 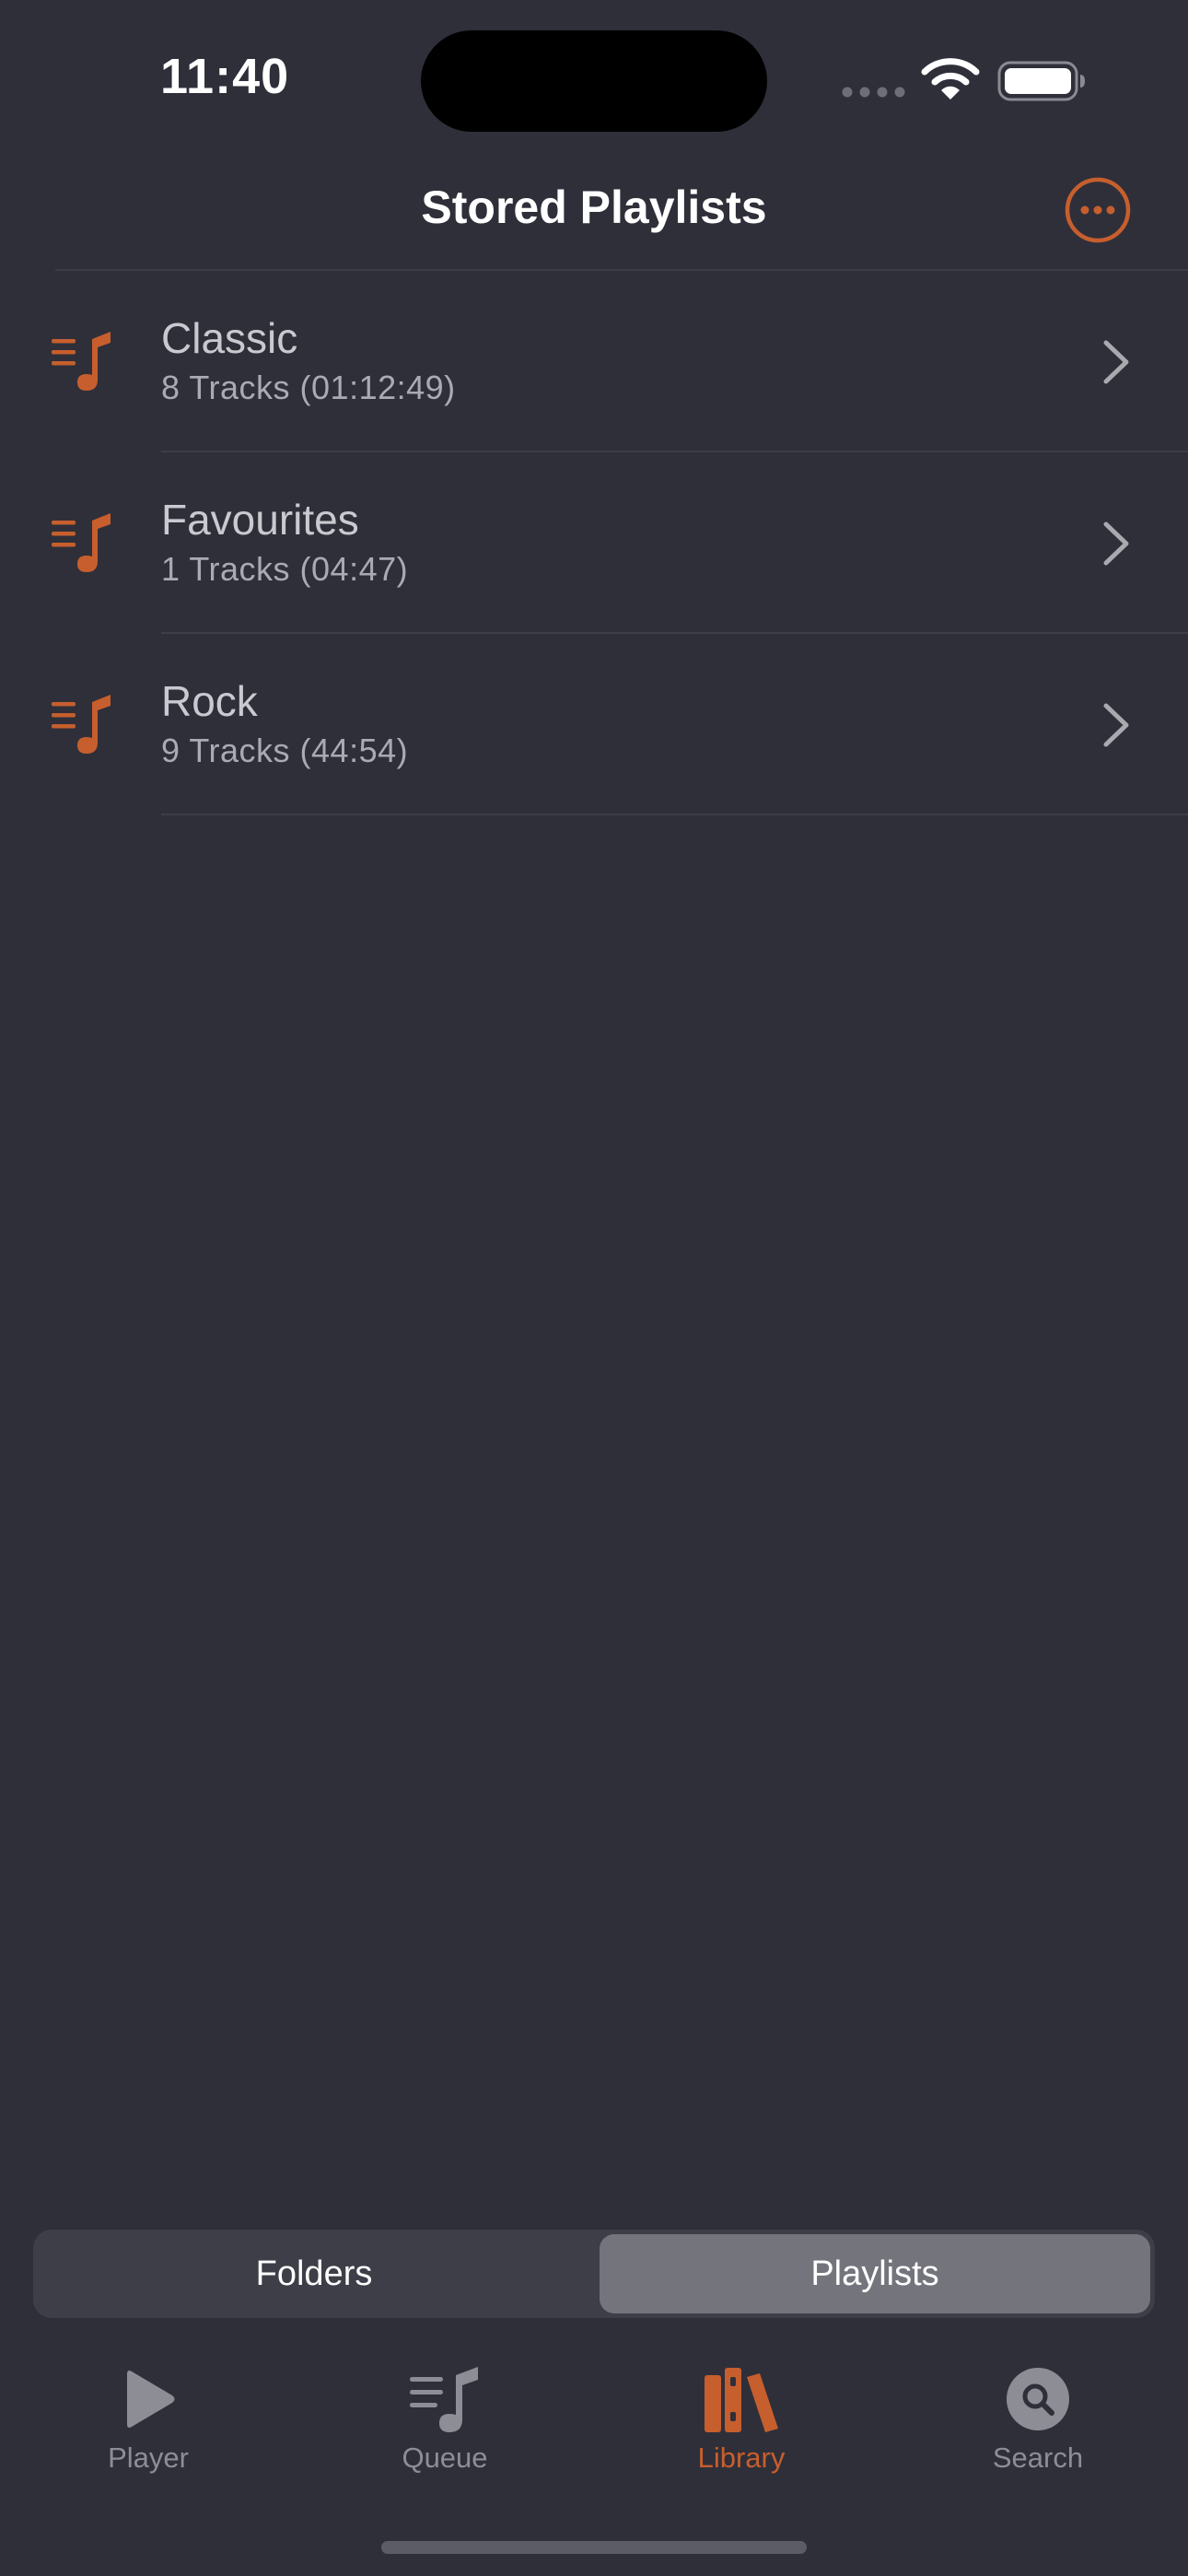 What do you see at coordinates (1098, 210) in the screenshot?
I see `more-options-icon` at bounding box center [1098, 210].